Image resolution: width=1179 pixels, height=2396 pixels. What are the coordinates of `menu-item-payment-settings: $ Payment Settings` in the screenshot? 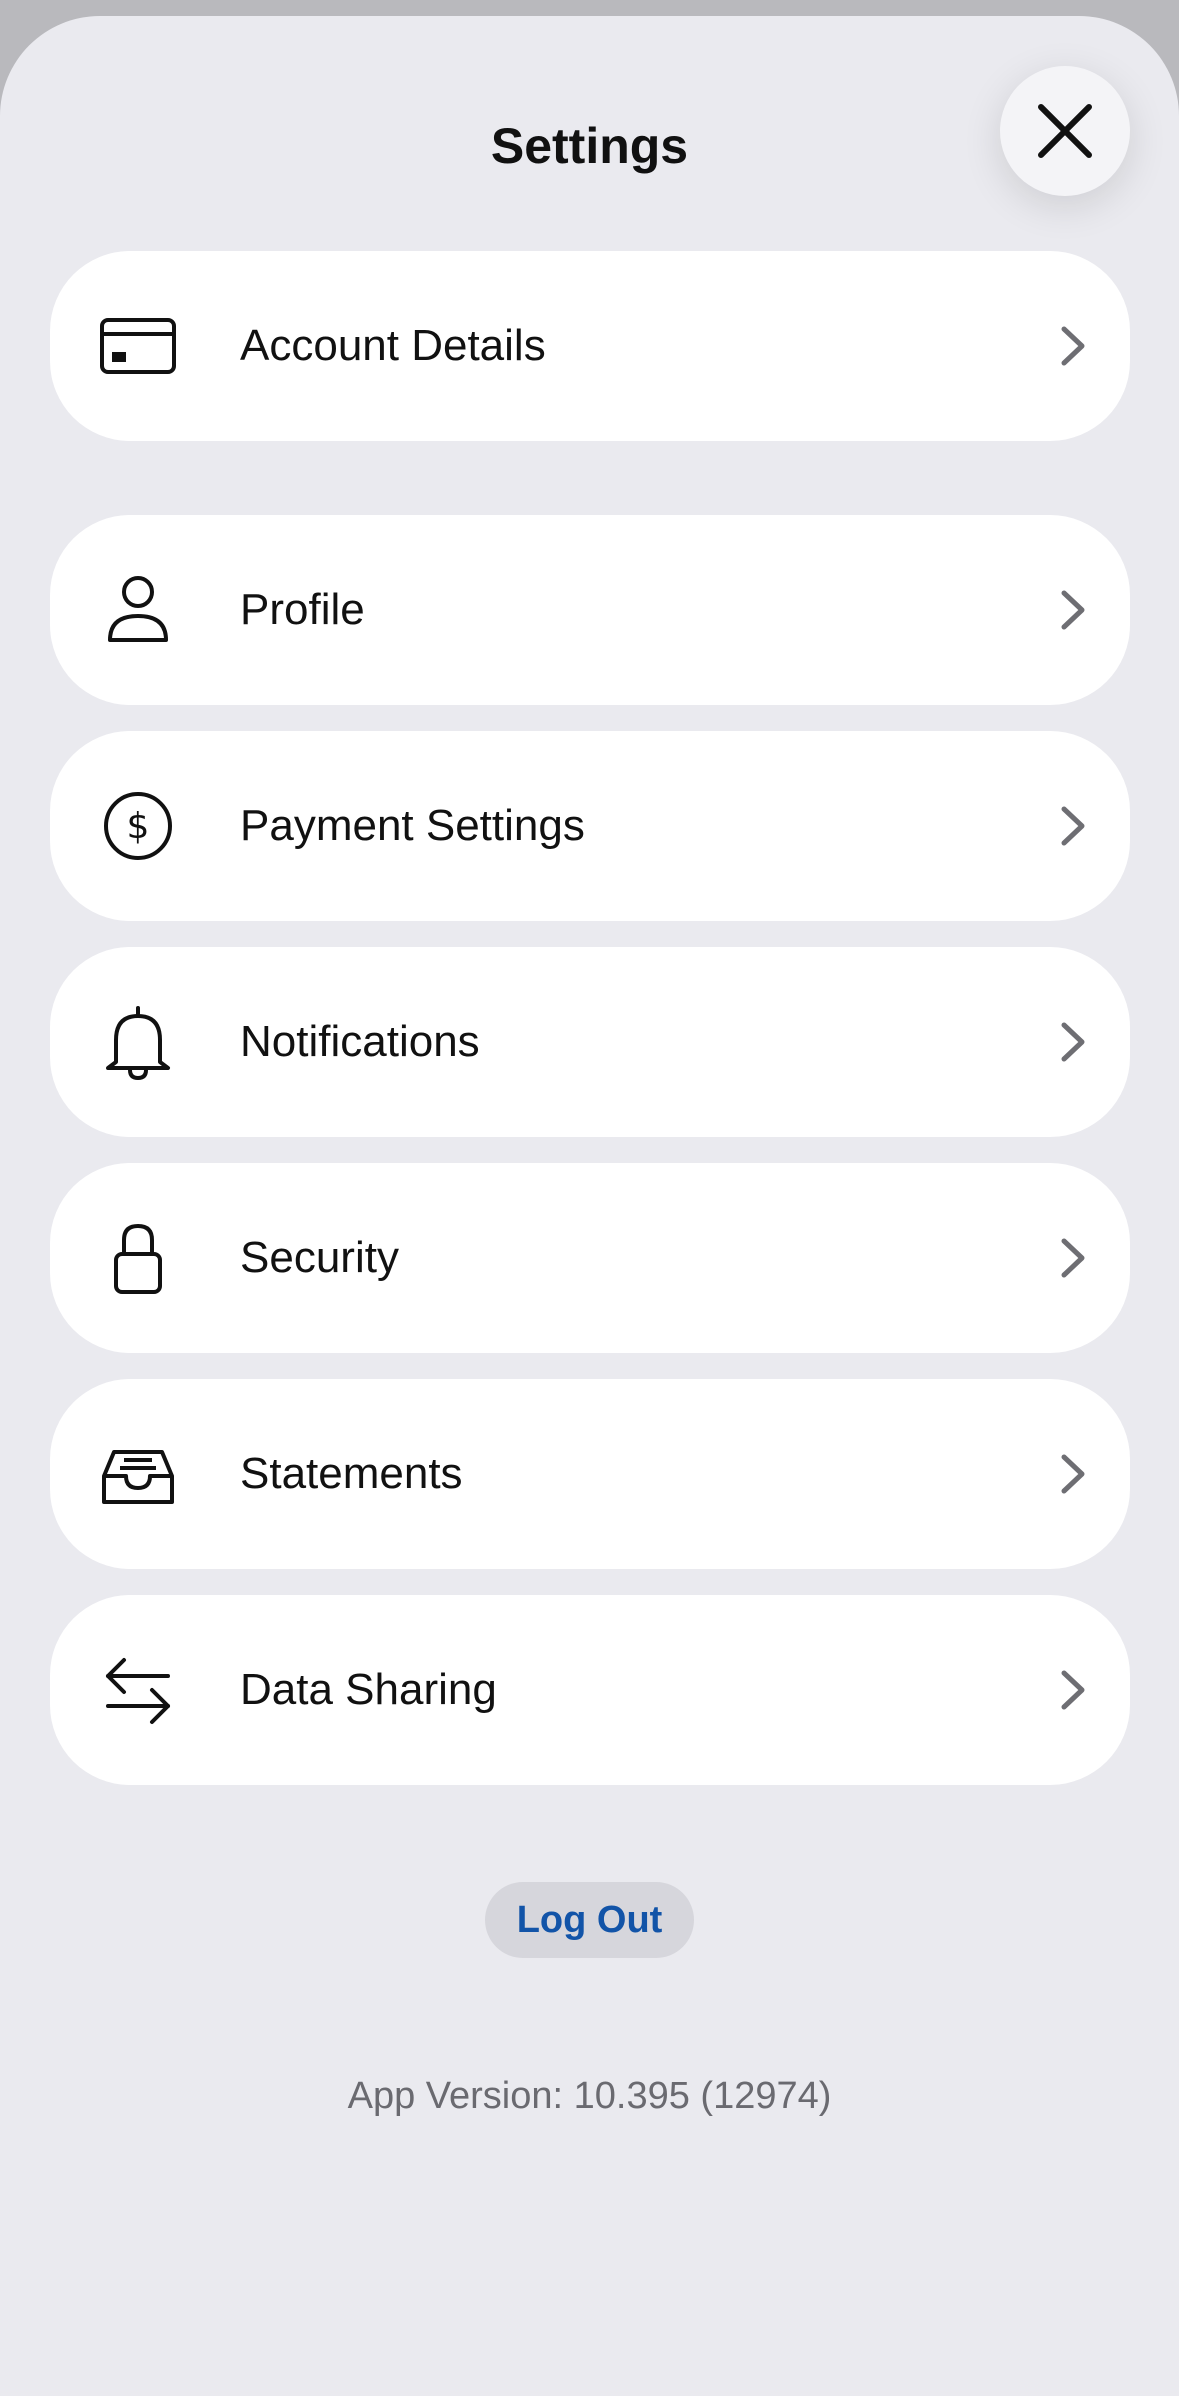 It's located at (590, 826).